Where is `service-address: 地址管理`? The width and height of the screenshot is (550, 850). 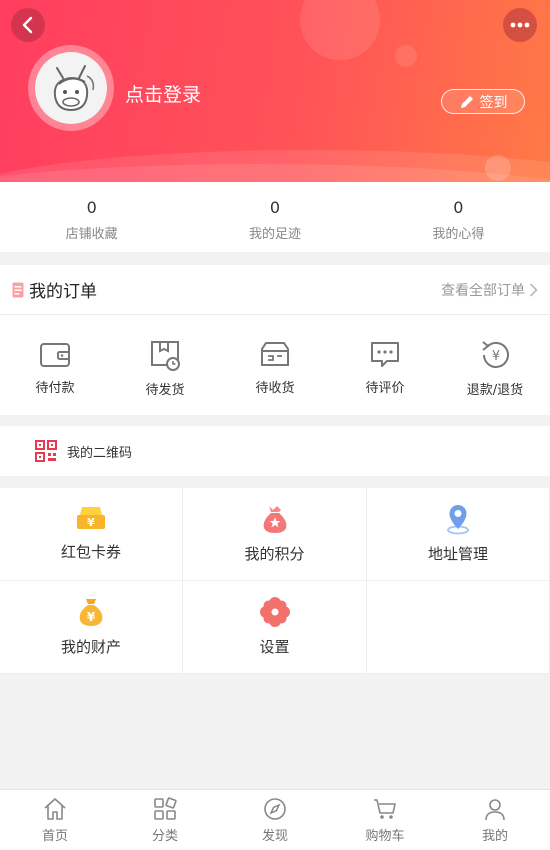 service-address: 地址管理 is located at coordinates (458, 534).